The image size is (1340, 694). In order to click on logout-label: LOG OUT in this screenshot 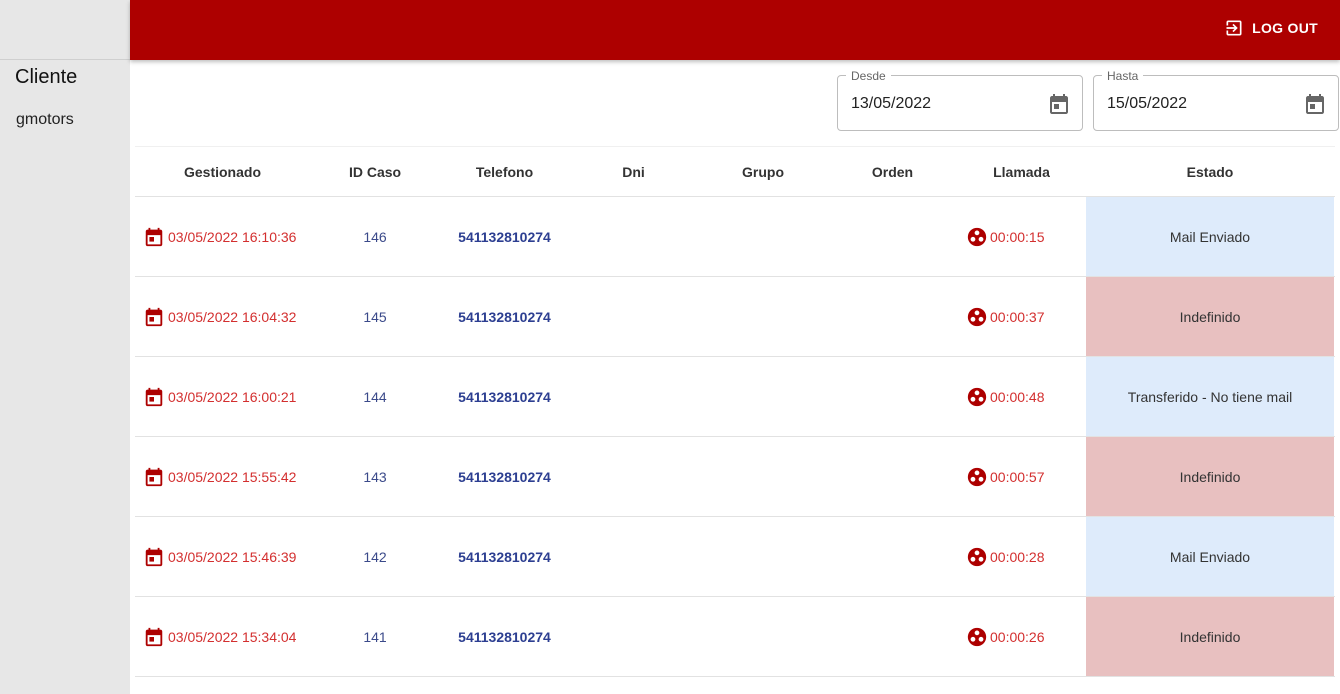, I will do `click(1285, 28)`.